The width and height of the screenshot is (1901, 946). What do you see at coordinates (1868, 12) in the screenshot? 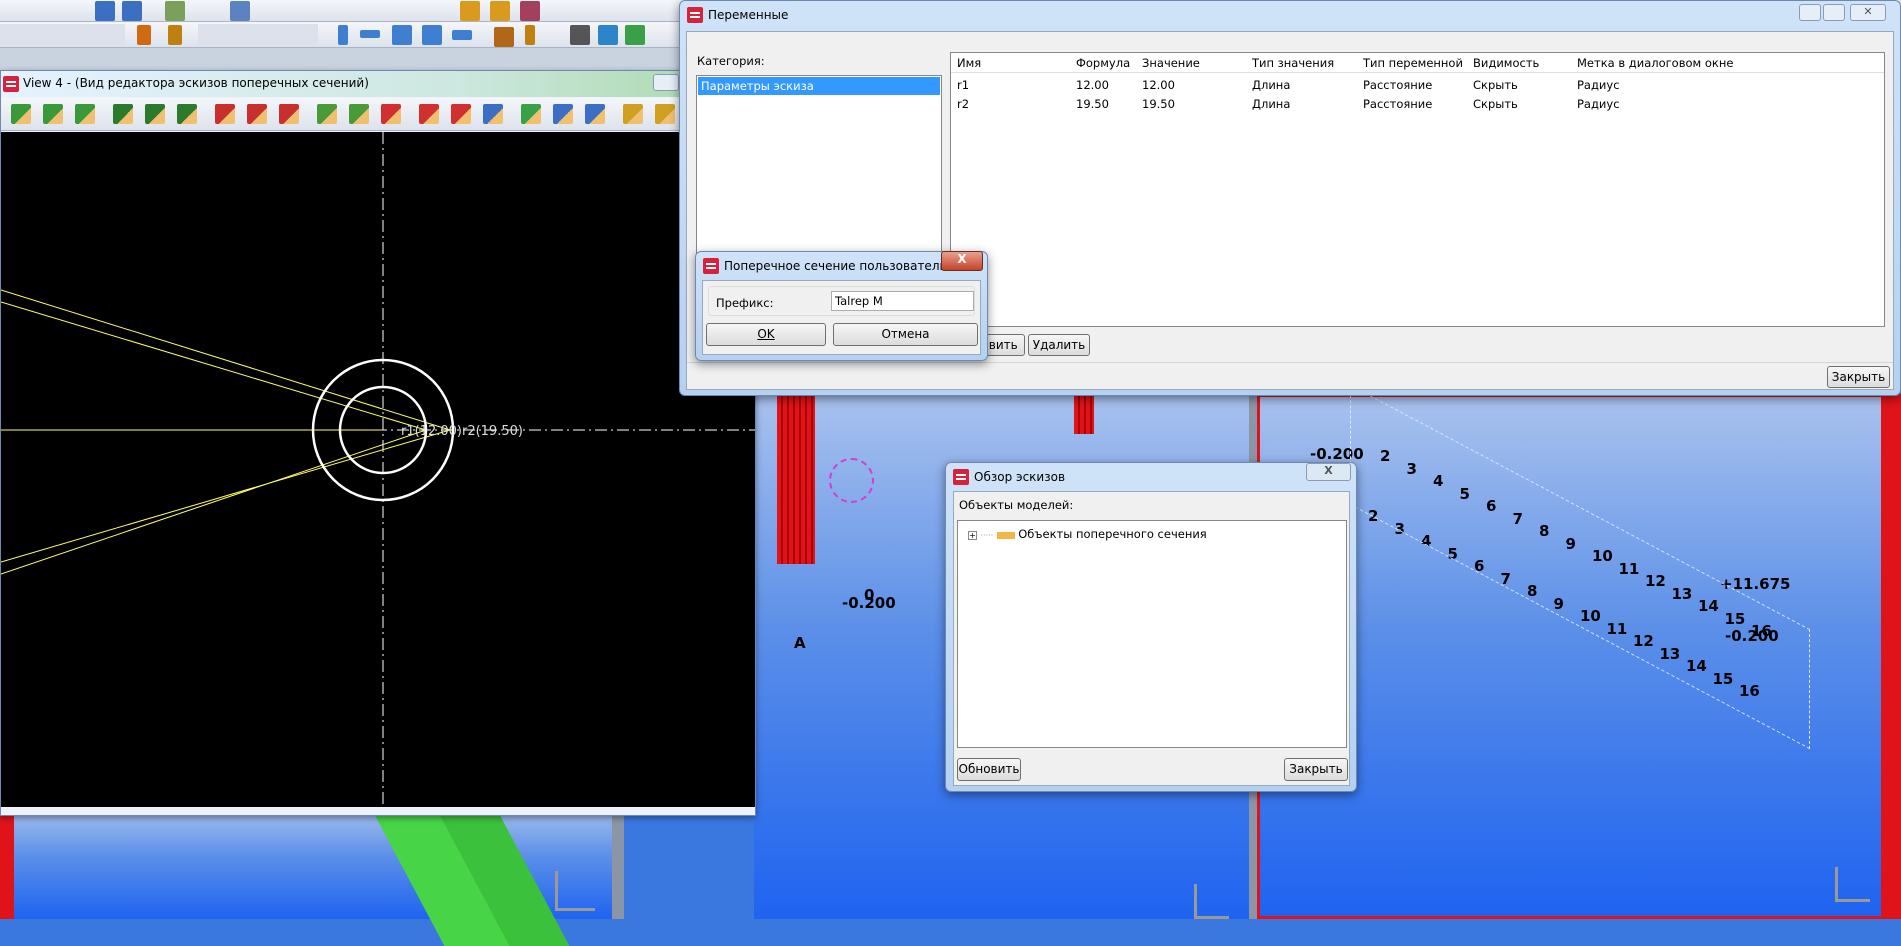
I see `close-button: ✕` at bounding box center [1868, 12].